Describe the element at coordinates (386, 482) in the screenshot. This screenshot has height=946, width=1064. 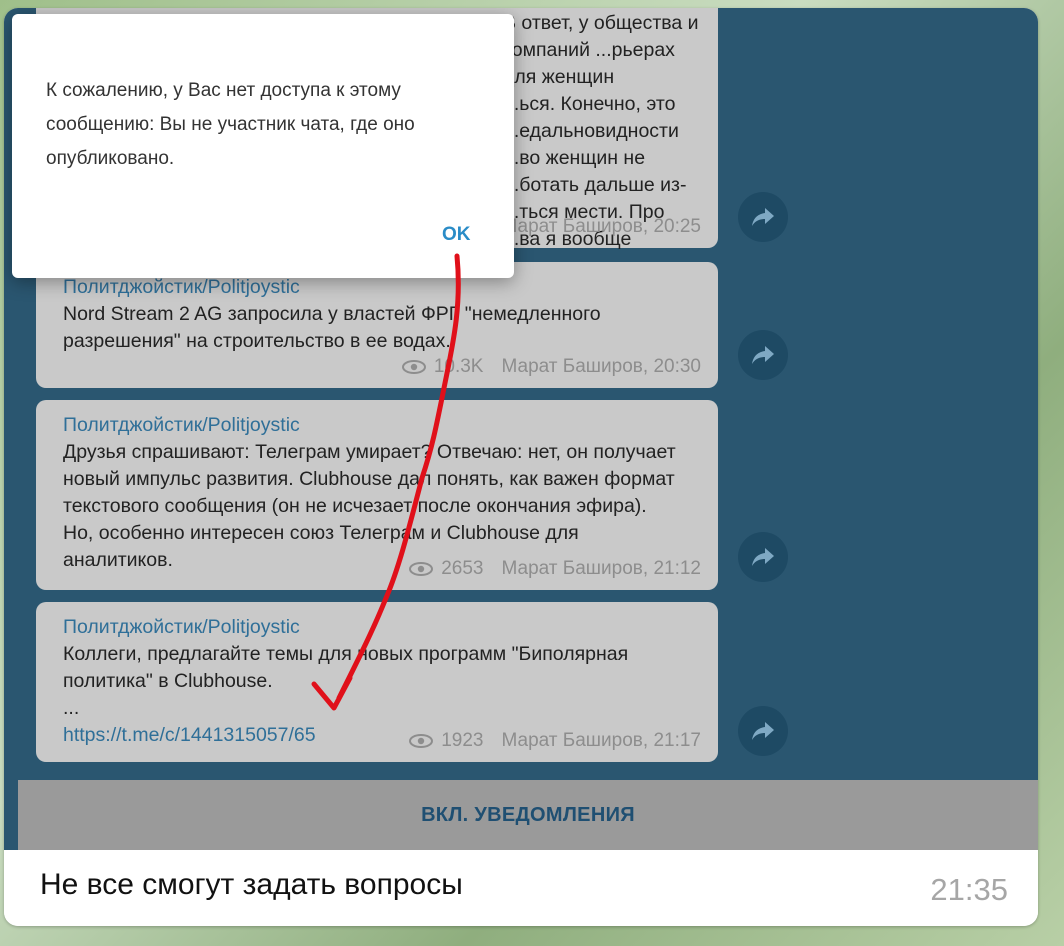
I see `annotation-arrow` at that location.